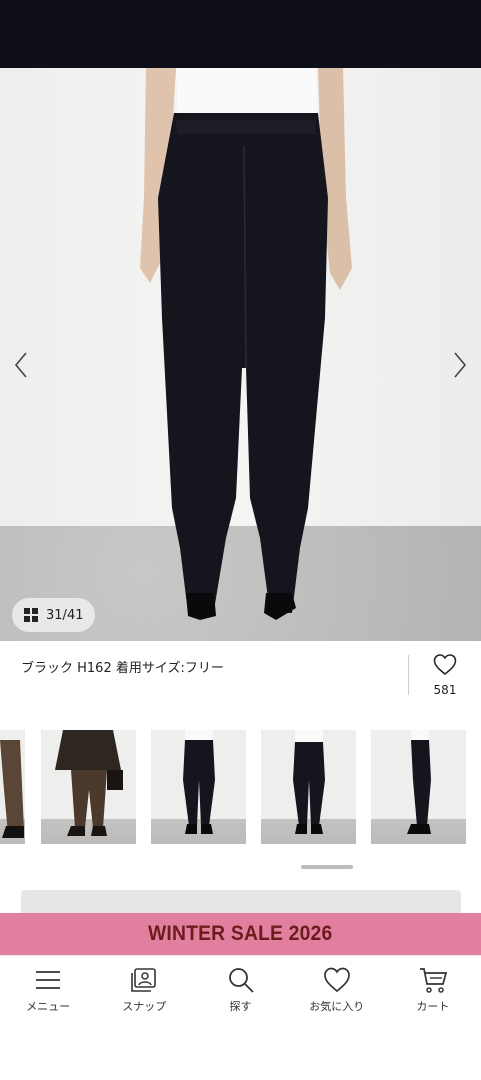 This screenshot has height=1080, width=481. Describe the element at coordinates (48, 1006) in the screenshot. I see `tab-label: メニュー` at that location.